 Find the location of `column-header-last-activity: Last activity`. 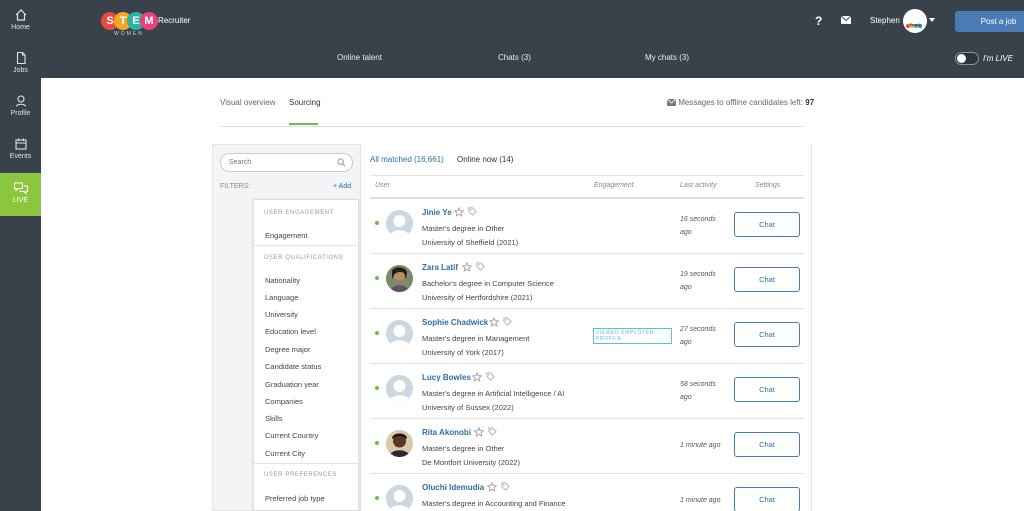

column-header-last-activity: Last activity is located at coordinates (698, 185).